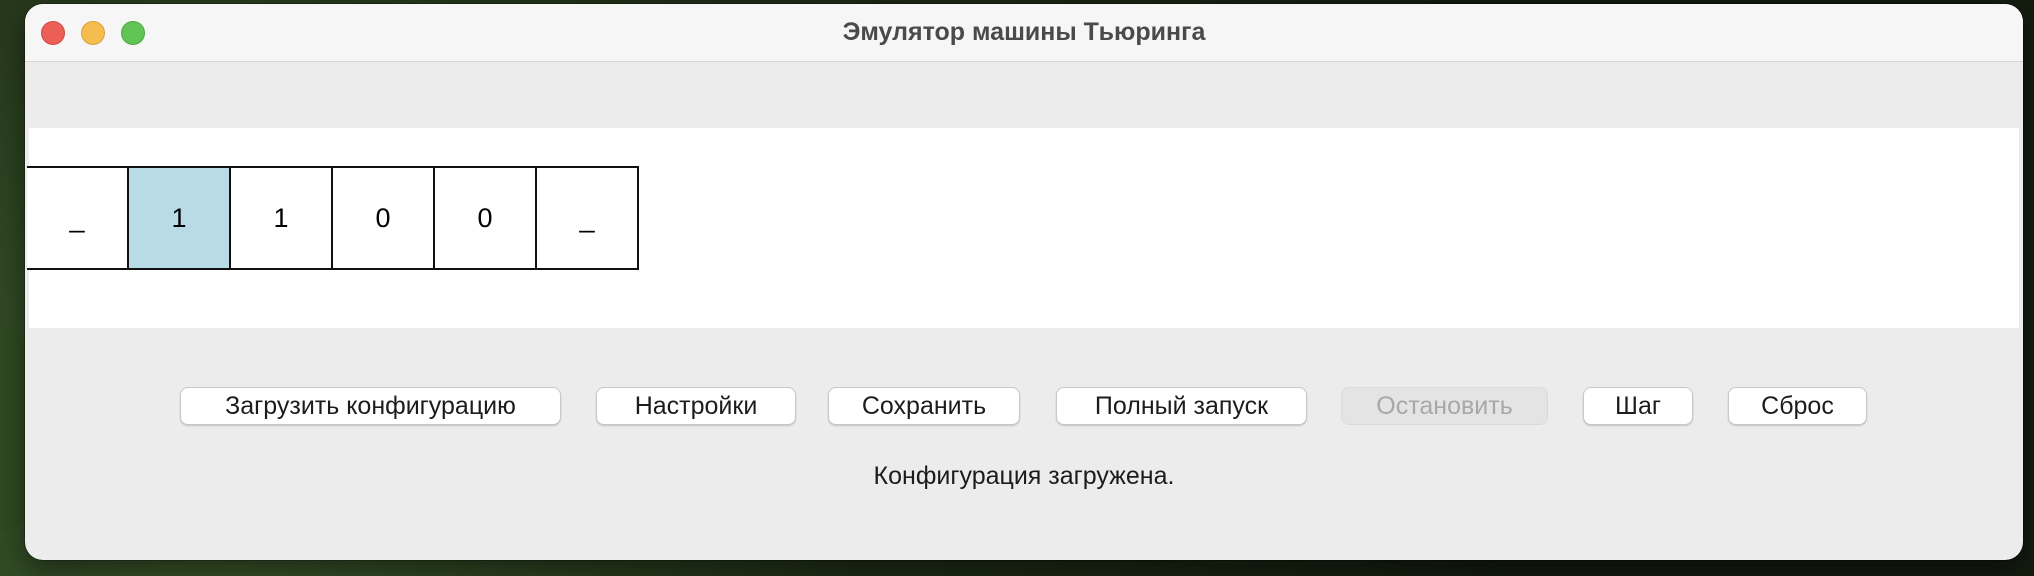 The height and width of the screenshot is (576, 2034). Describe the element at coordinates (1024, 476) in the screenshot. I see `status-message: Конфигурация загружена.` at that location.